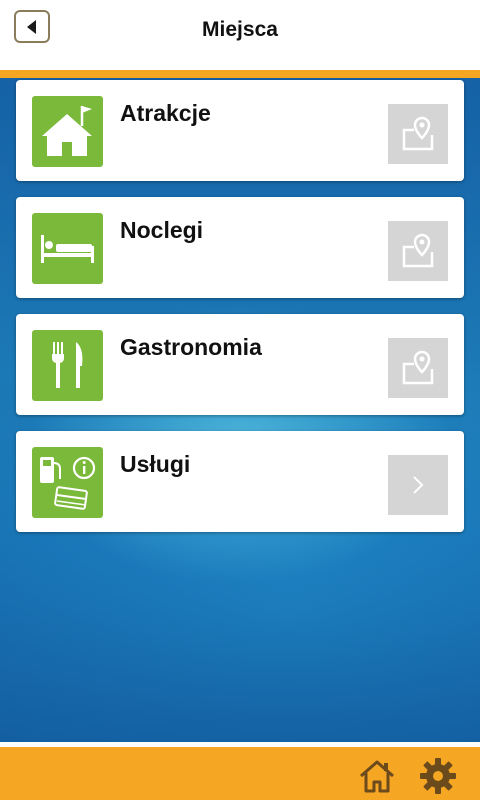 The height and width of the screenshot is (800, 480). I want to click on chevron-right-icon, so click(418, 485).